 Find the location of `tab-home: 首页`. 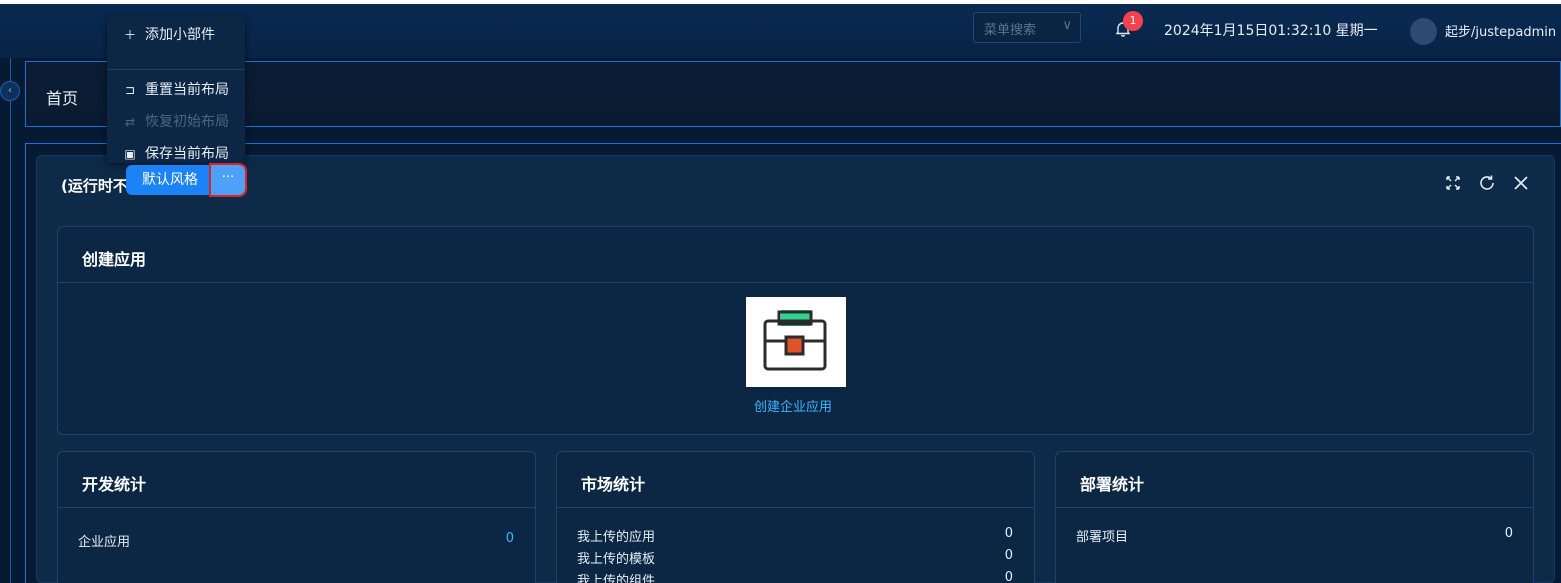

tab-home: 首页 is located at coordinates (62, 97).